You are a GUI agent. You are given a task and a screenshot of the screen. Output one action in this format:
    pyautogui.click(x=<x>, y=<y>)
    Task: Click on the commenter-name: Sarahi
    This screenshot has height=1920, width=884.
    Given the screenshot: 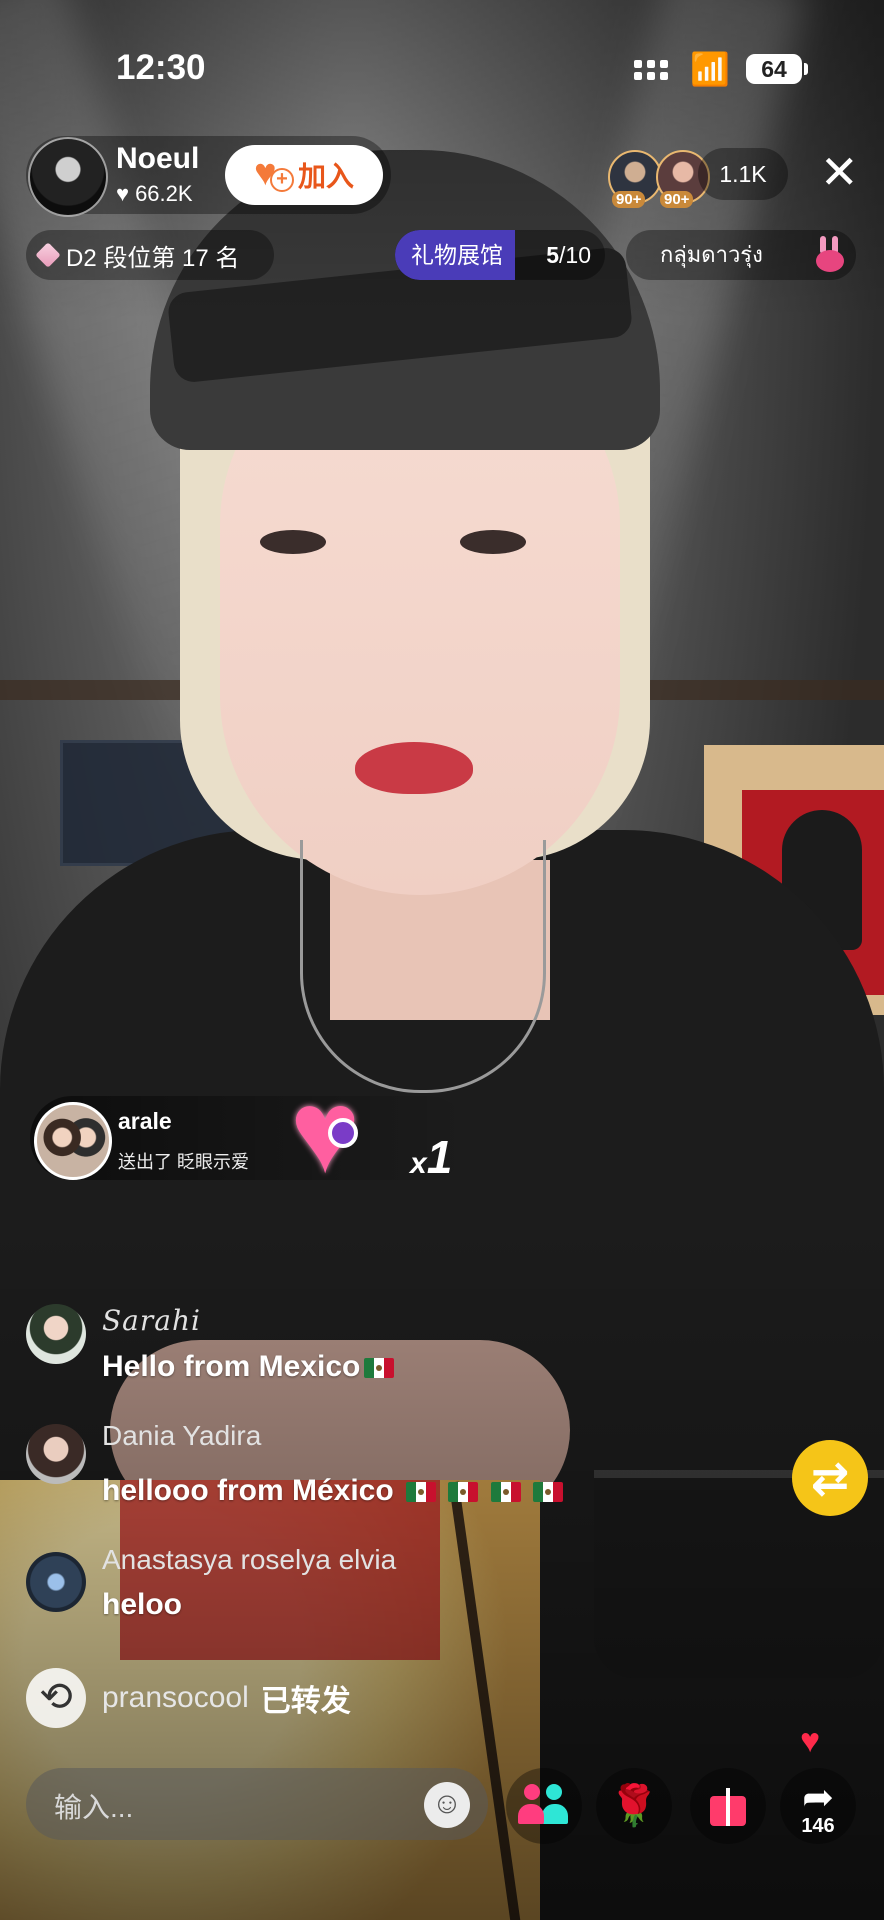 What is the action you would take?
    pyautogui.click(x=151, y=1320)
    